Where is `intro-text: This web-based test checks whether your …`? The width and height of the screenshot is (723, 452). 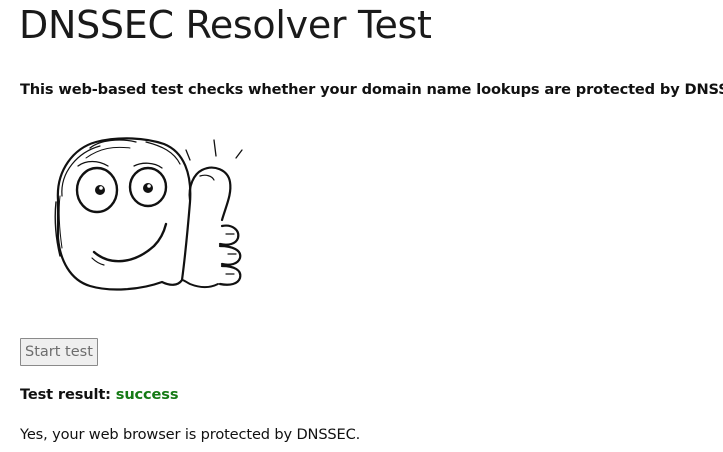 intro-text: This web-based test checks whether your … is located at coordinates (371, 89).